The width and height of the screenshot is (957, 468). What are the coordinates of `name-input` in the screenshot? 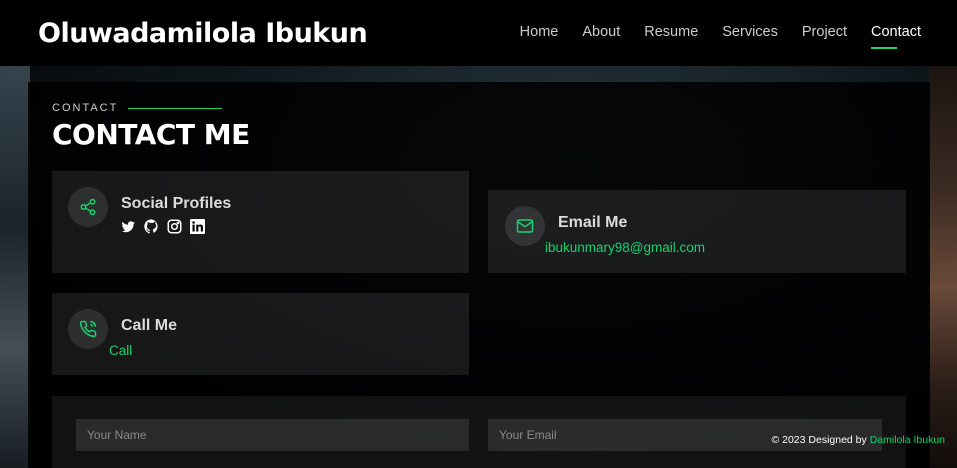 It's located at (272, 435).